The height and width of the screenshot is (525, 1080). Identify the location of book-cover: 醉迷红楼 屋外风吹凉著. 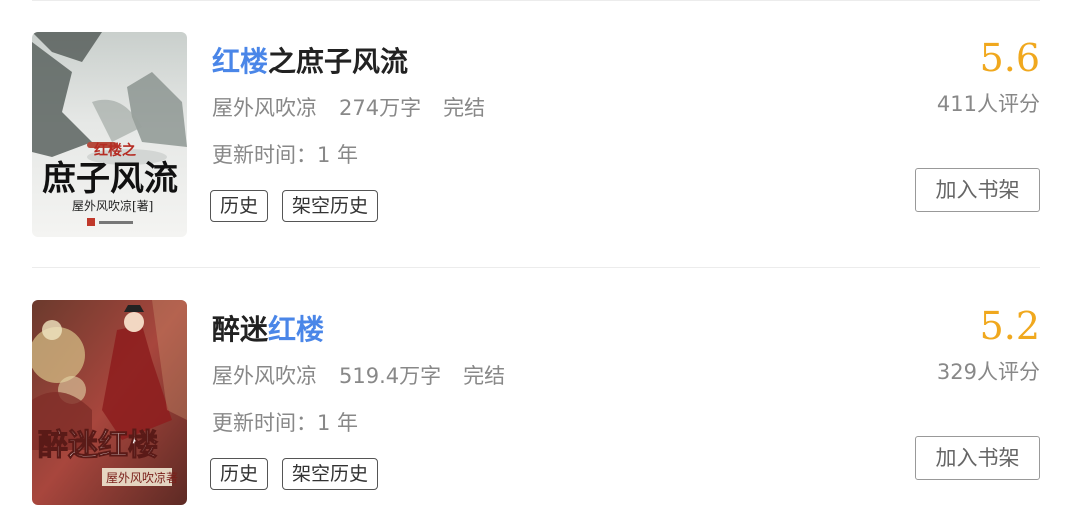
(109, 402).